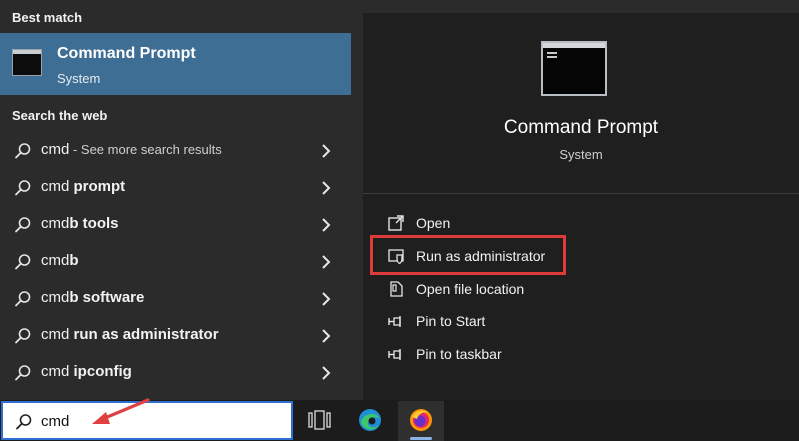 This screenshot has width=799, height=441. I want to click on panel-gap, so click(357, 200).